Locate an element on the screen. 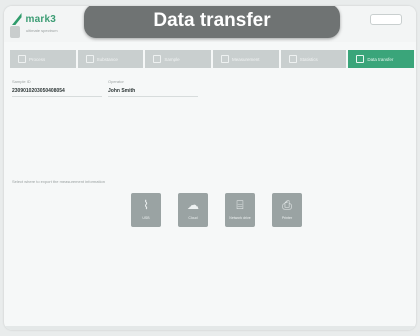 The height and width of the screenshot is (336, 420). transfer-icon is located at coordinates (360, 59).